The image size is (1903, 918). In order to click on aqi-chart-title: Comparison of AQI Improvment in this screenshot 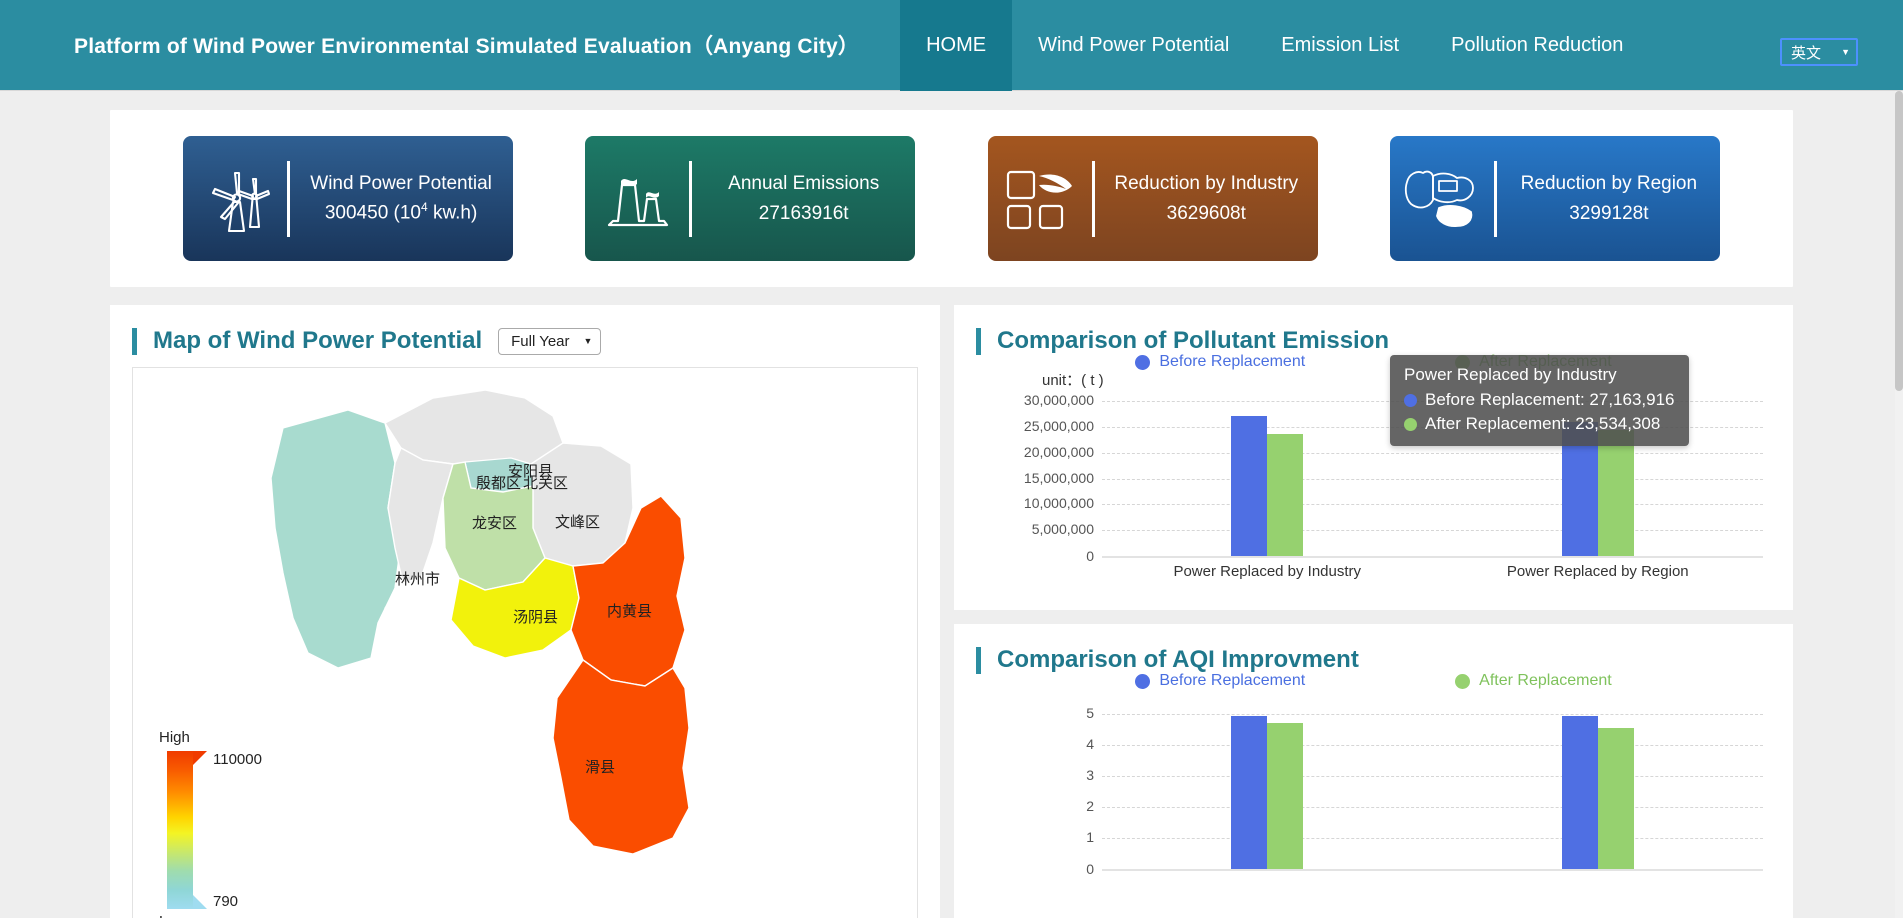, I will do `click(1178, 659)`.